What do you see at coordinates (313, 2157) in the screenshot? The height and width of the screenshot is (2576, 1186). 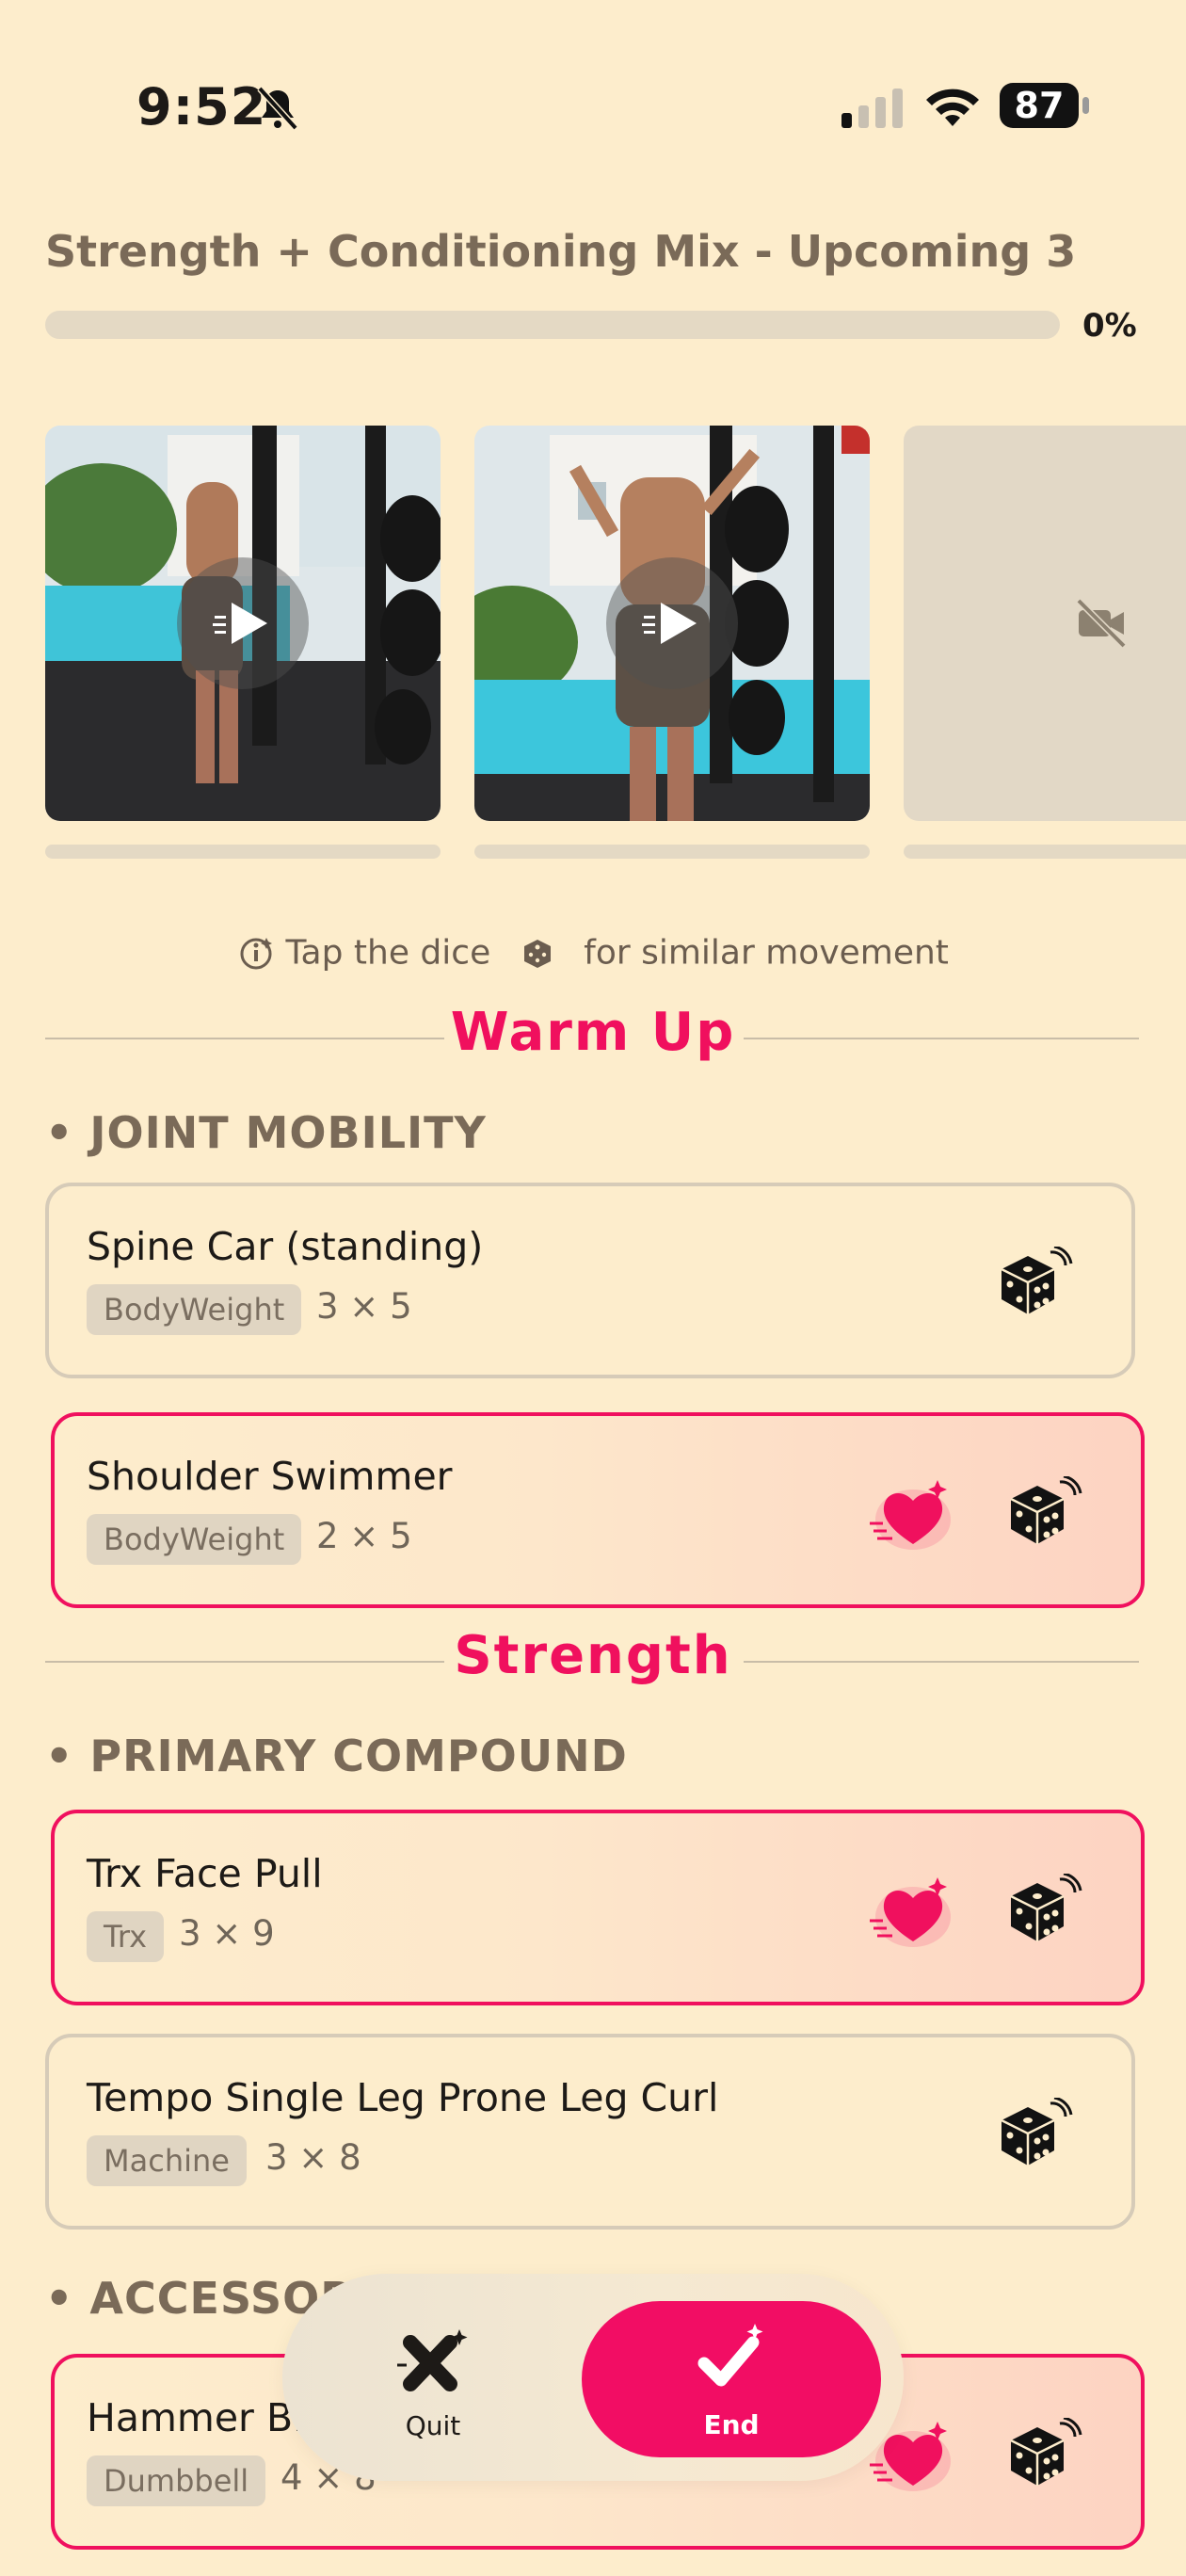 I see `sets-reps: 3 × 8` at bounding box center [313, 2157].